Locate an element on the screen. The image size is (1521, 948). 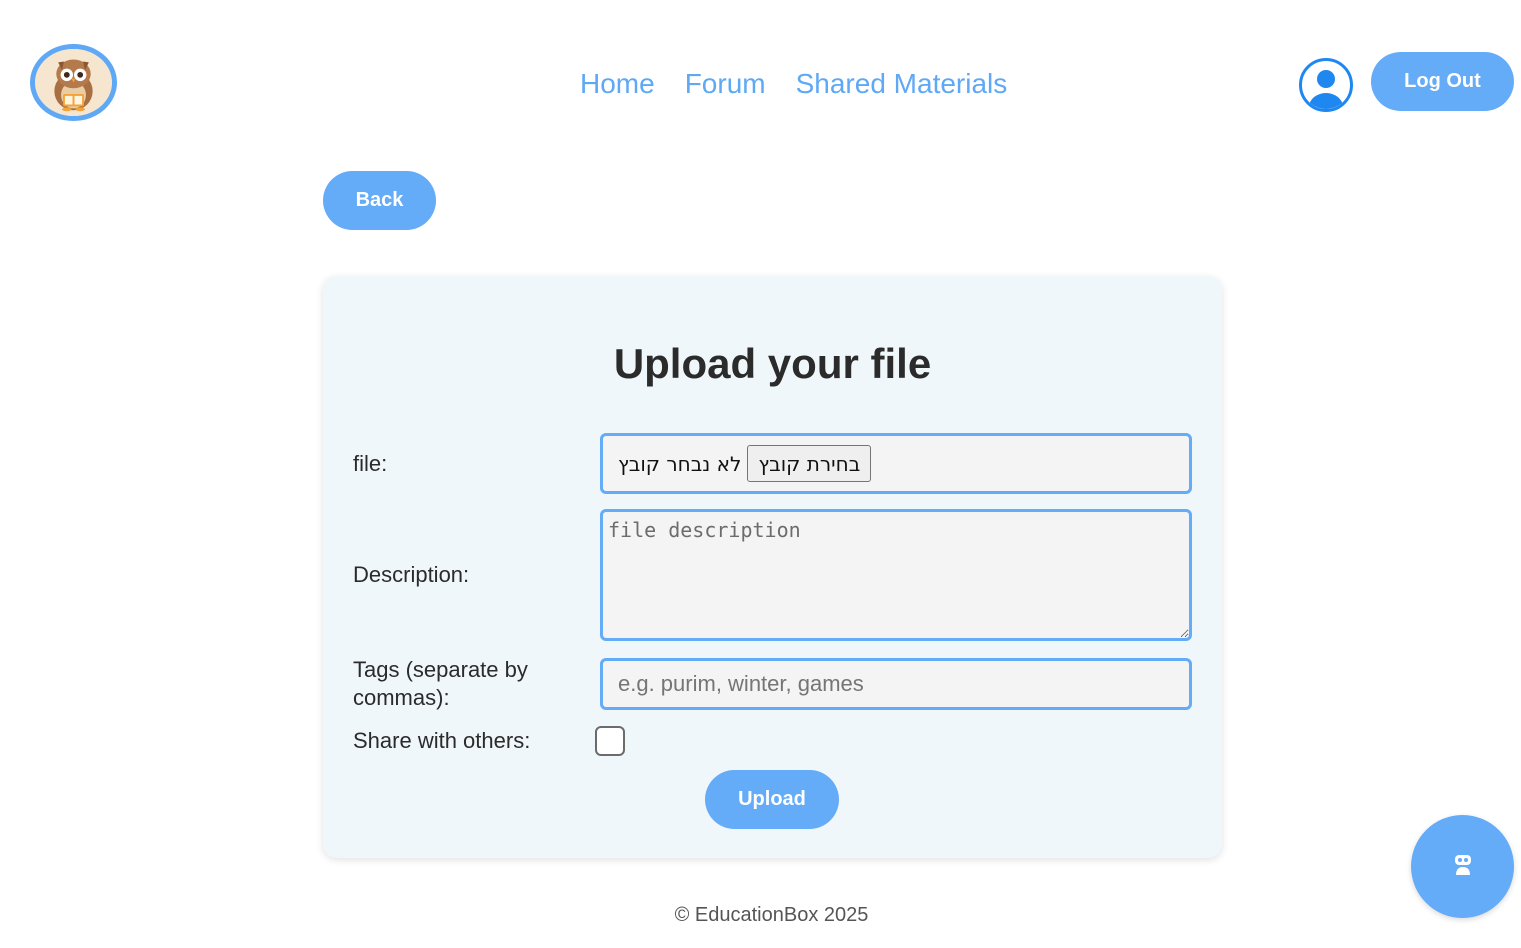
form-title: Upload your file is located at coordinates (772, 363).